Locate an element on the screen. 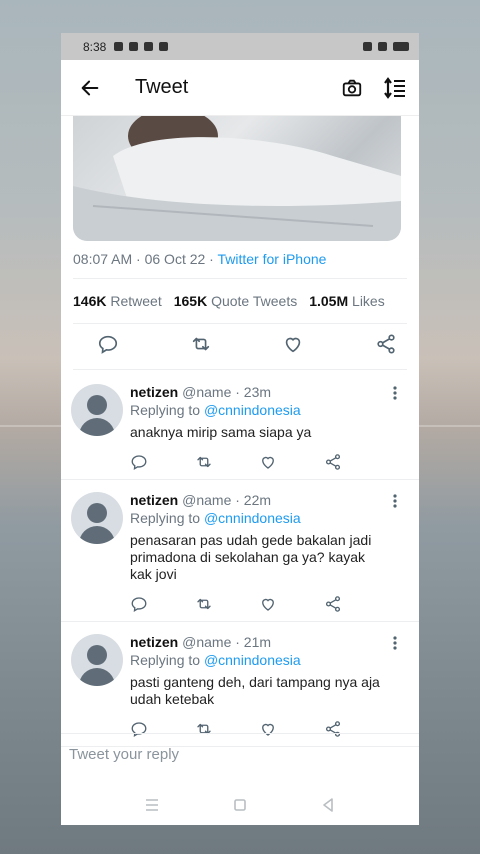  back-arrow-icon is located at coordinates (90, 88).